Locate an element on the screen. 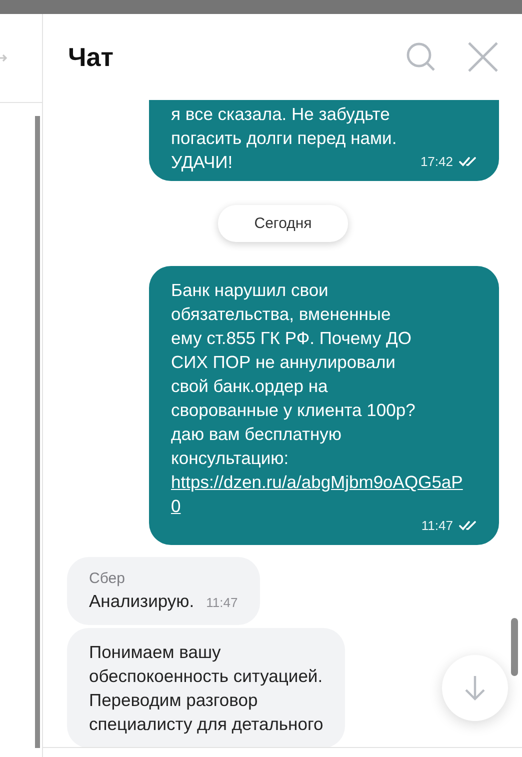  message-text: я все сказала. Не забудьте погасить долги перед нами. УДАЧИ! is located at coordinates (284, 138).